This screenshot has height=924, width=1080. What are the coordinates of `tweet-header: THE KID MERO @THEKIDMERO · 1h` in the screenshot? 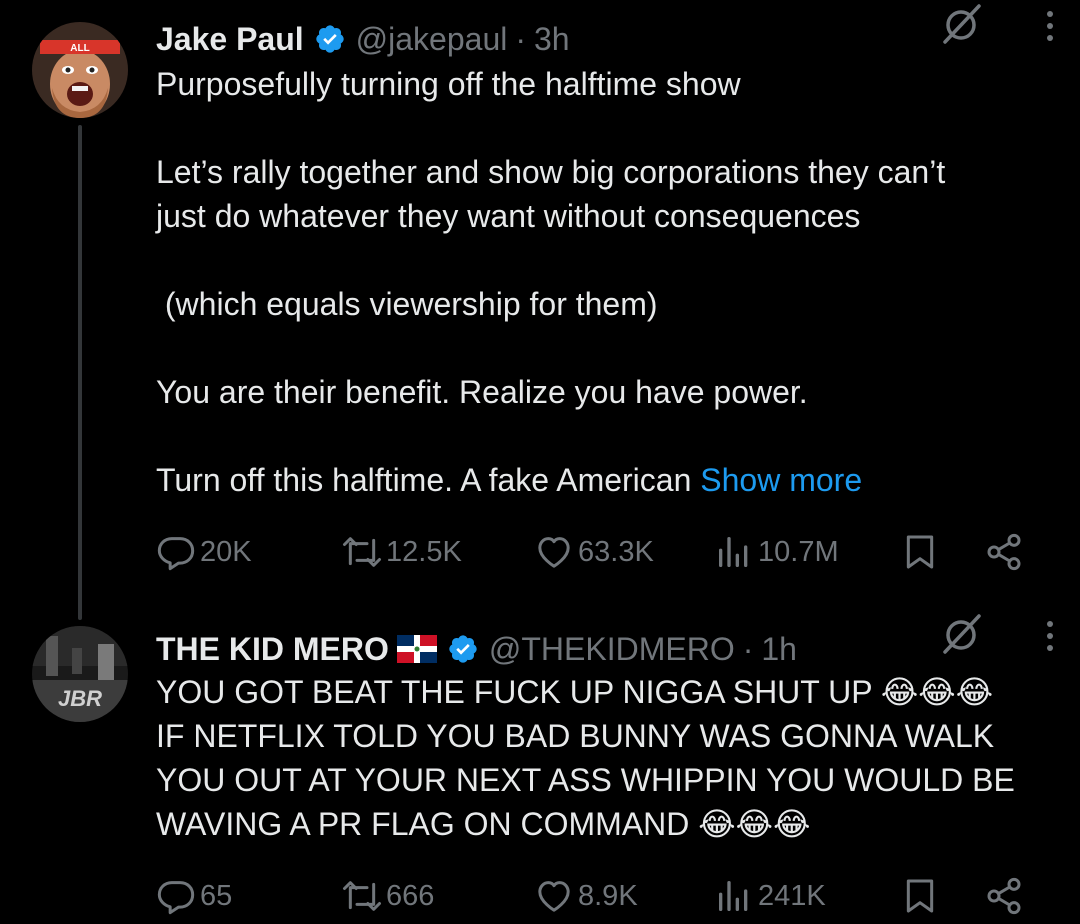 It's located at (598, 649).